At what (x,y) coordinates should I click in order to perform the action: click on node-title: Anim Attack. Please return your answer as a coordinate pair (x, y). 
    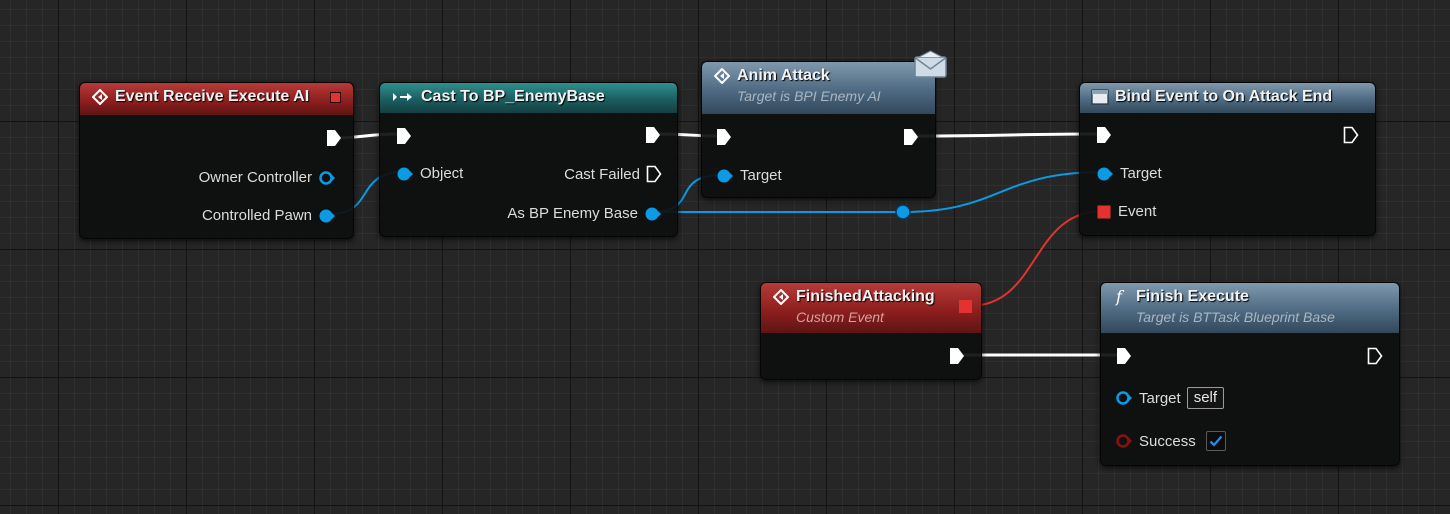
    Looking at the image, I should click on (783, 75).